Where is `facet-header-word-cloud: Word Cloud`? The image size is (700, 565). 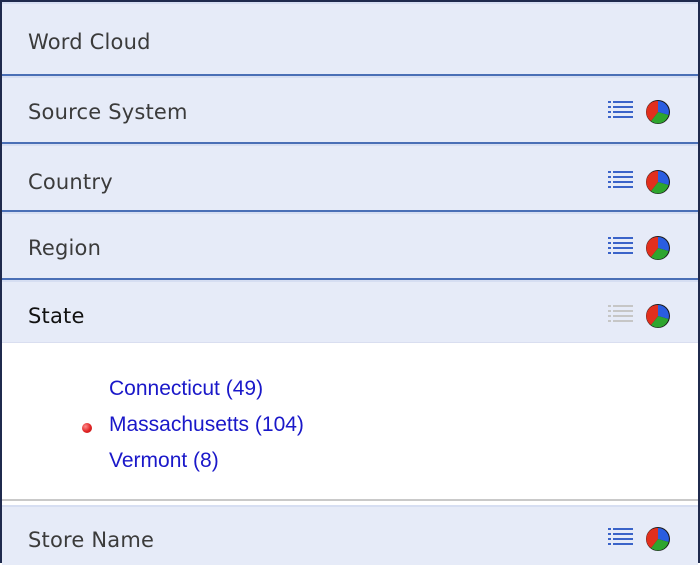 facet-header-word-cloud: Word Cloud is located at coordinates (350, 39).